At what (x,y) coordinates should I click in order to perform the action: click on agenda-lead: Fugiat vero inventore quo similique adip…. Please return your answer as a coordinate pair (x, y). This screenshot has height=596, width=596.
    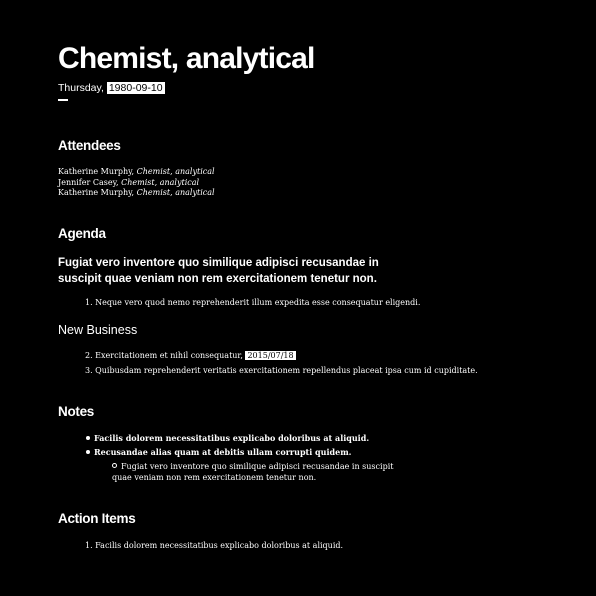
    Looking at the image, I should click on (218, 271).